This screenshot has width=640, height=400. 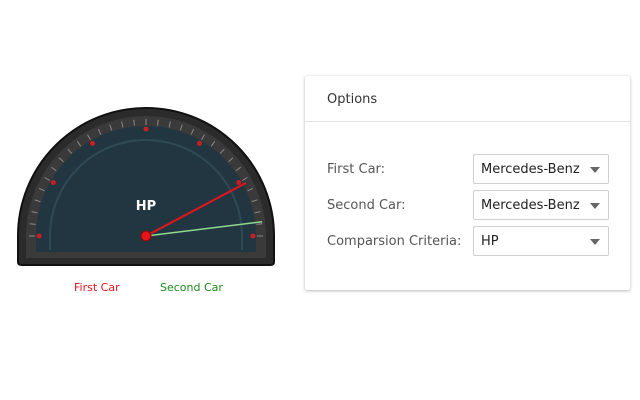 I want to click on legend-second-car: Second Car, so click(x=191, y=287).